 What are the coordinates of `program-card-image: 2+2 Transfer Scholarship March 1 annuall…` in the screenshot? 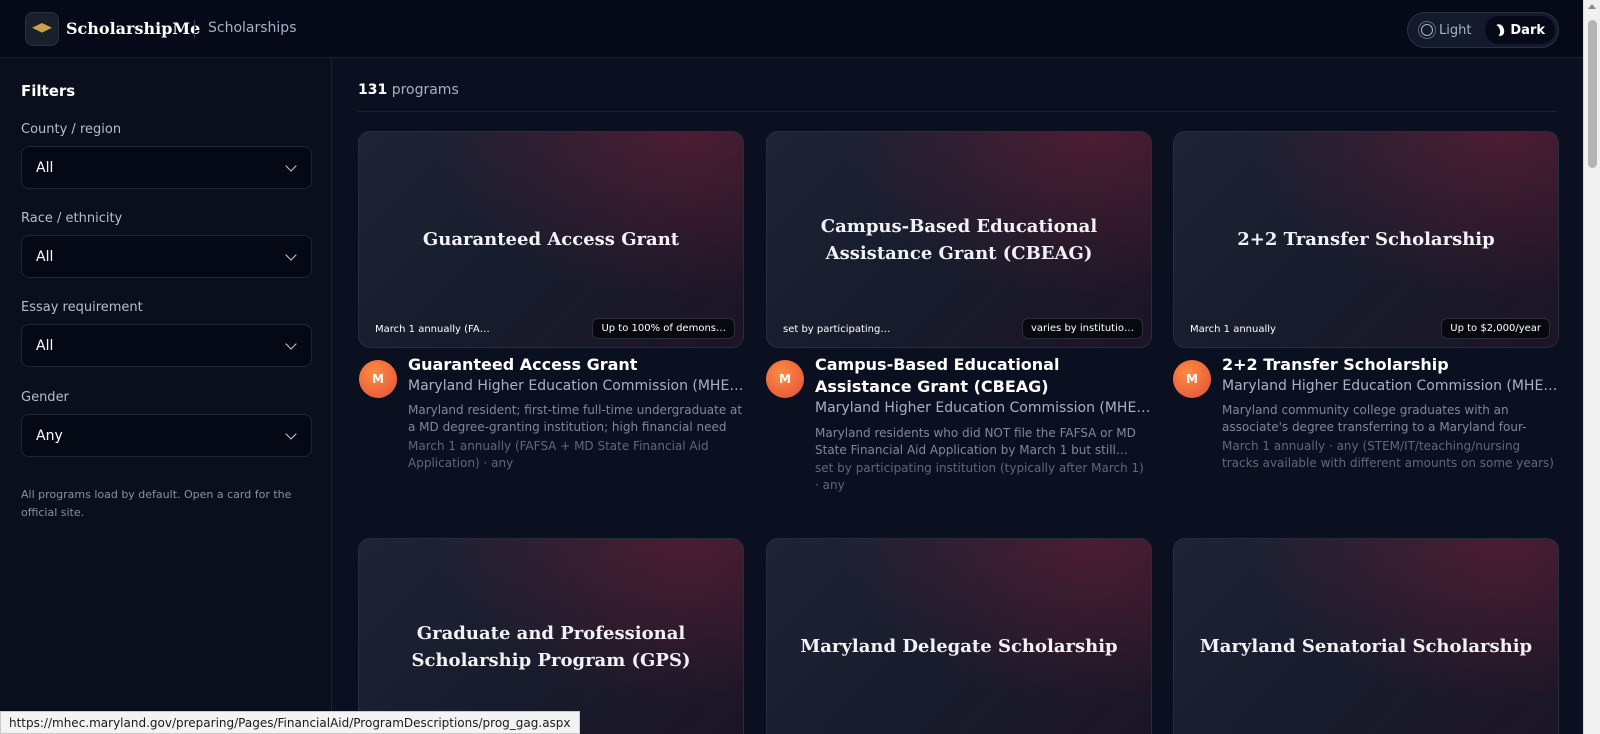 It's located at (1366, 239).